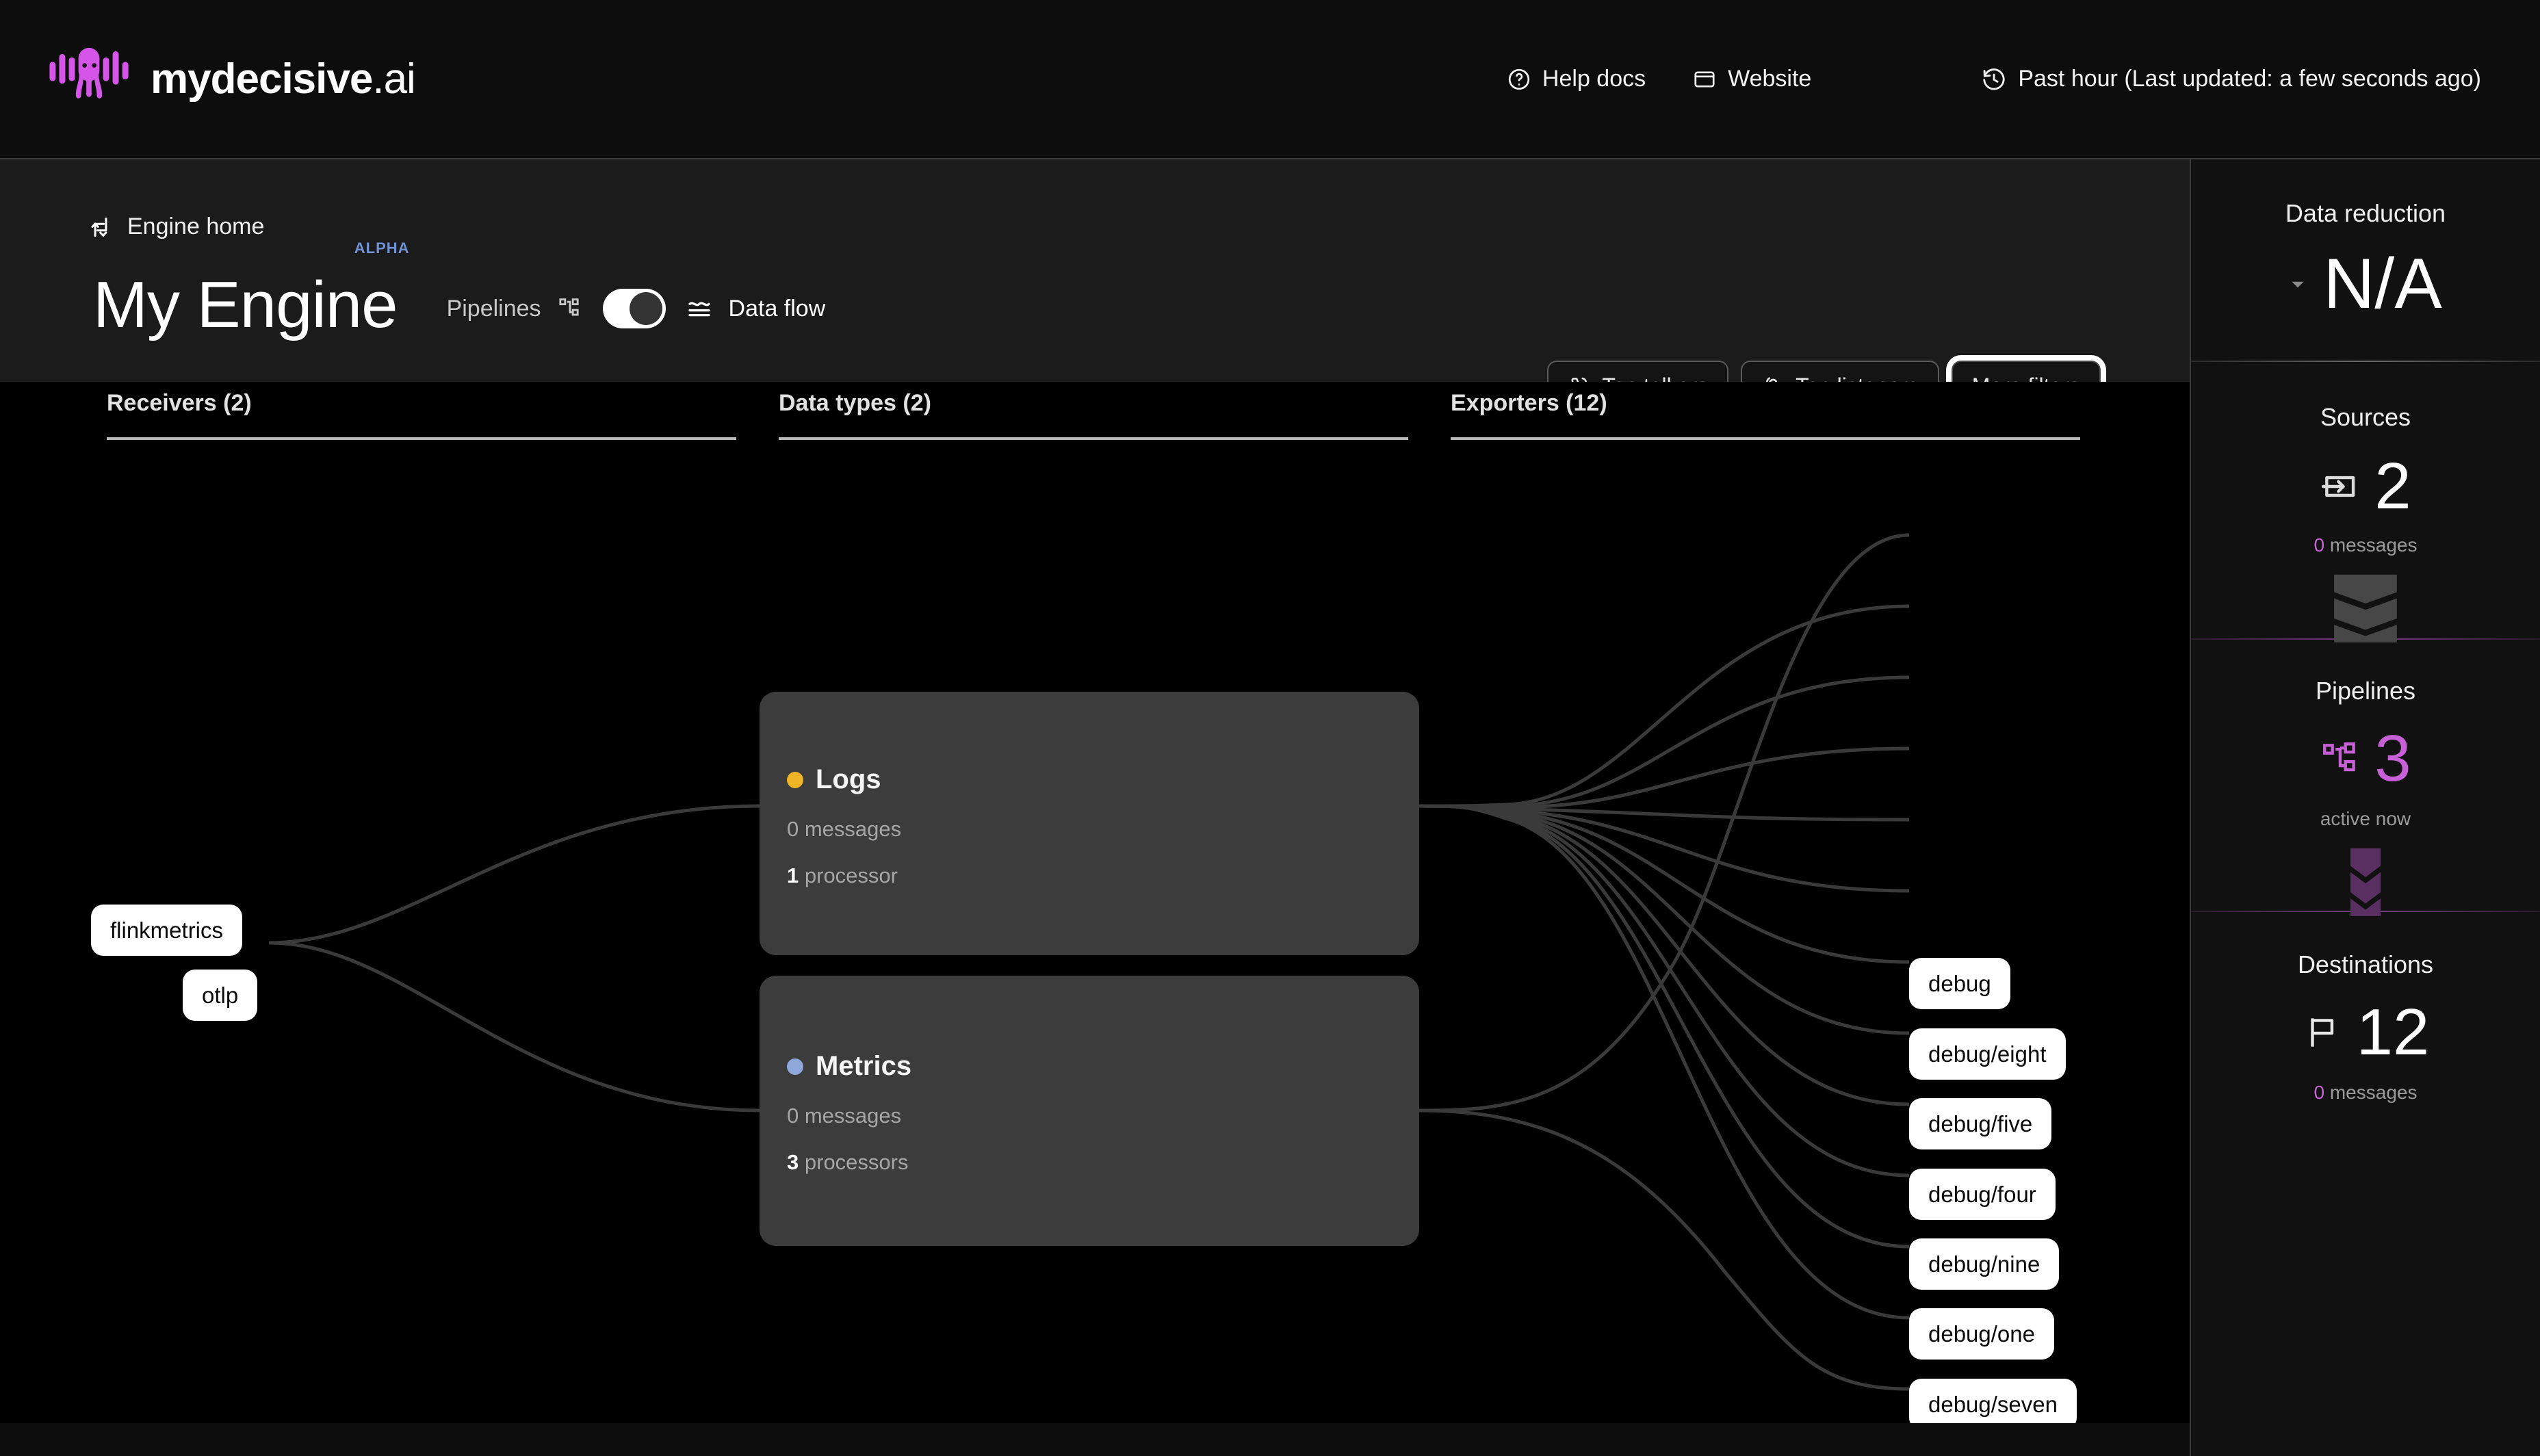 The width and height of the screenshot is (2540, 1456). I want to click on datatype-card-logs: Logs 0 messages 1 processor, so click(1089, 823).